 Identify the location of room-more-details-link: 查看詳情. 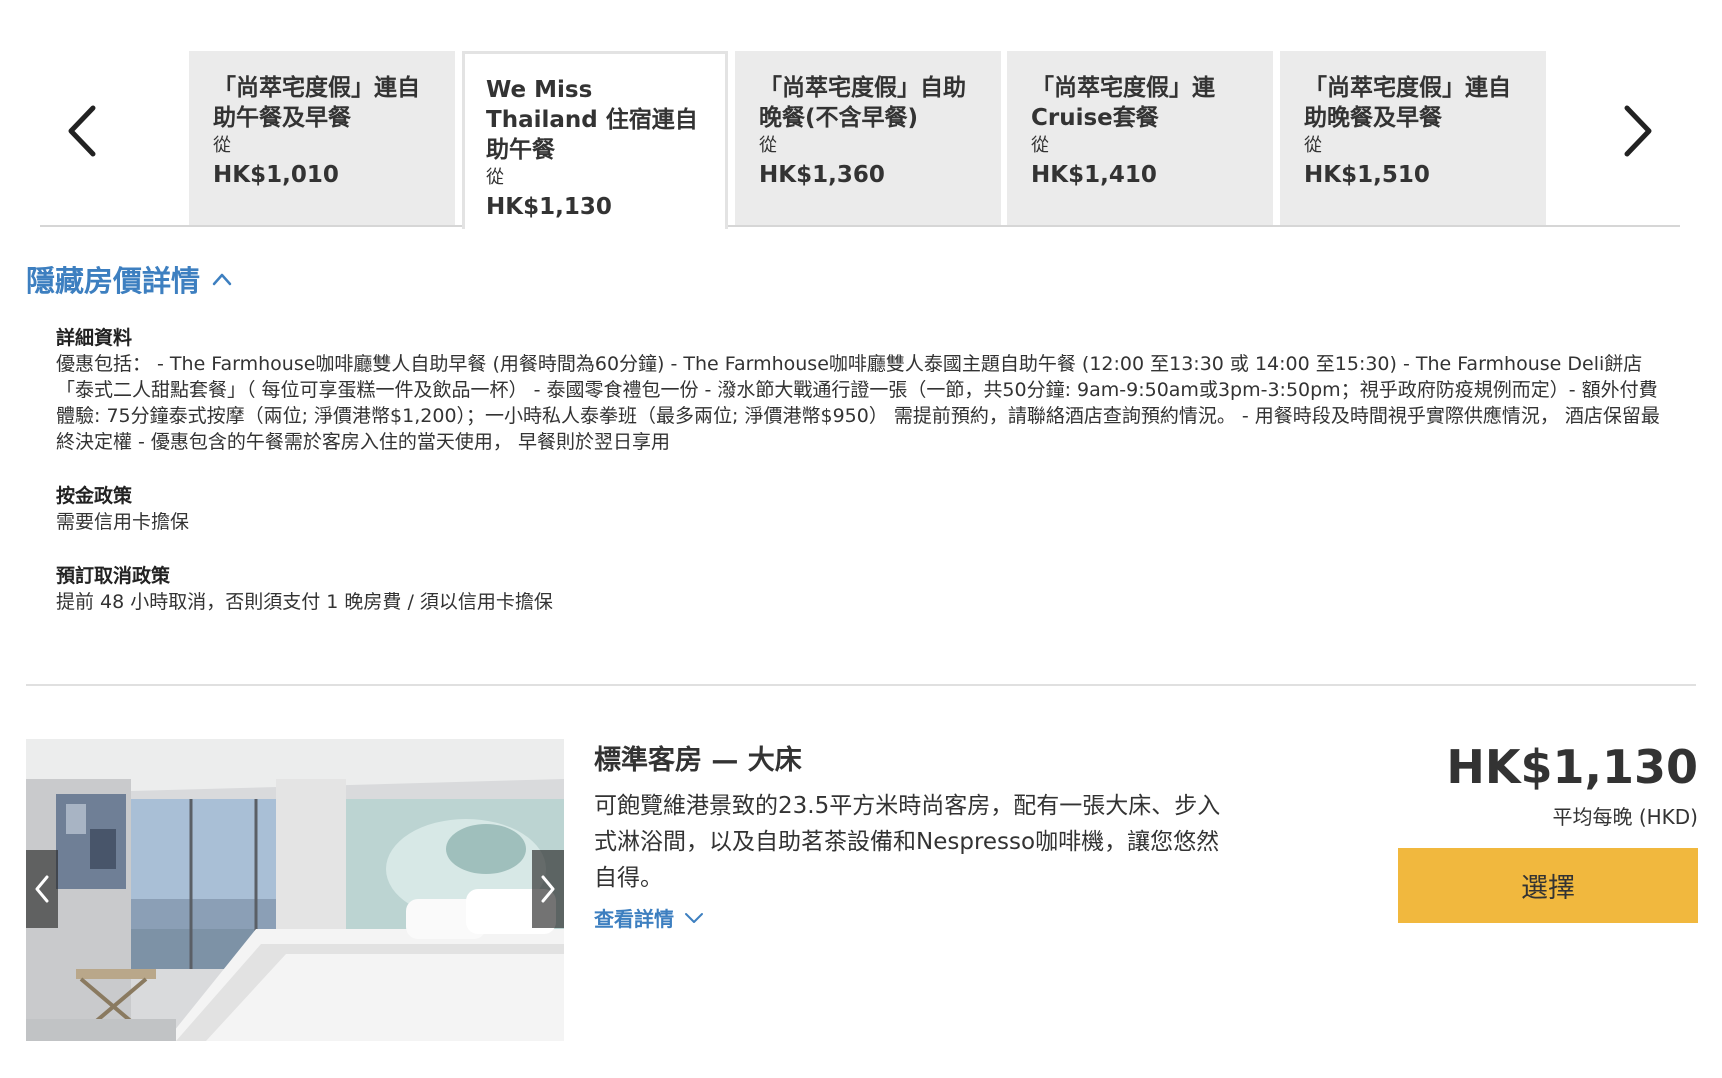
(649, 917).